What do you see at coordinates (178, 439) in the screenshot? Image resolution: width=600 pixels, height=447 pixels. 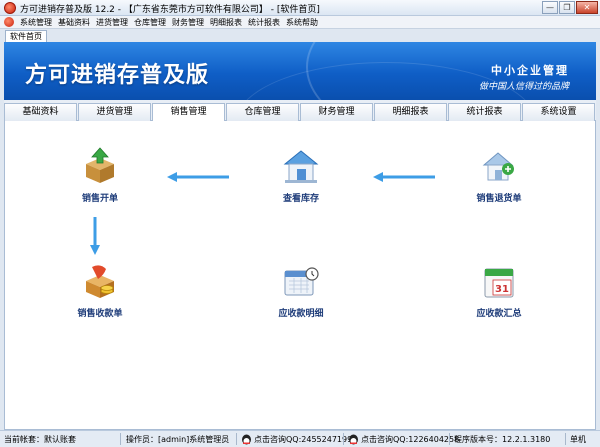 I see `status-operator: 操作员：[admin]系统管理员` at bounding box center [178, 439].